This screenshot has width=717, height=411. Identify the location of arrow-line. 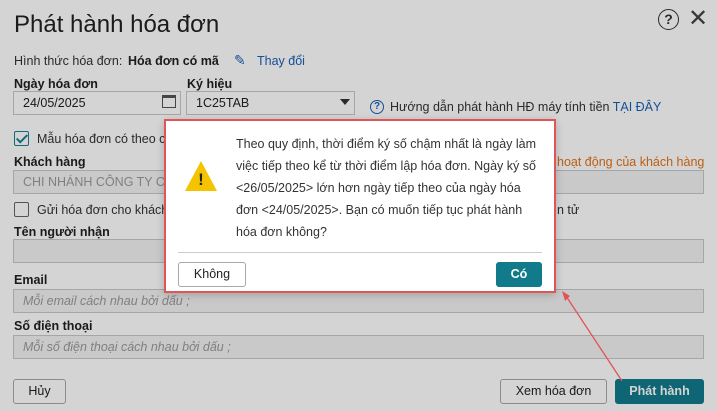
(594, 338).